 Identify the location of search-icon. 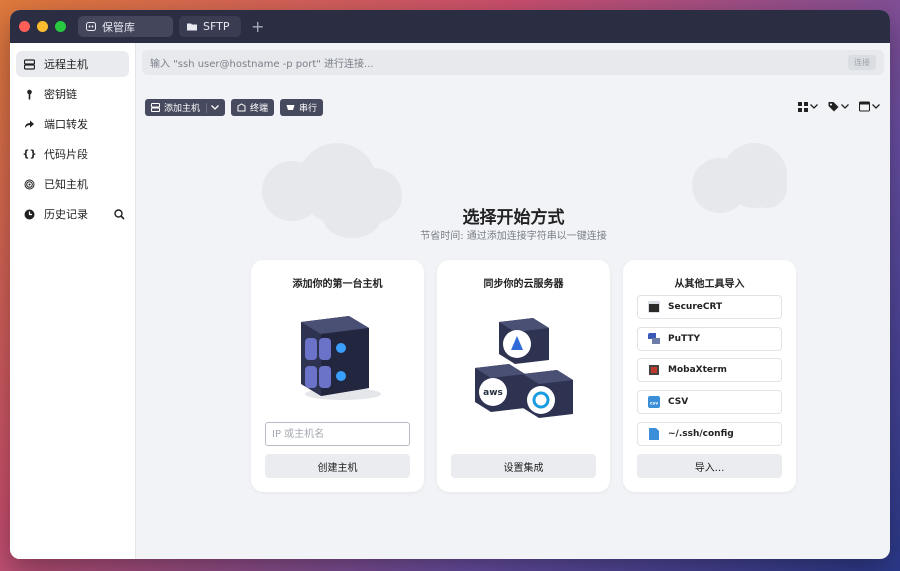
(119, 214).